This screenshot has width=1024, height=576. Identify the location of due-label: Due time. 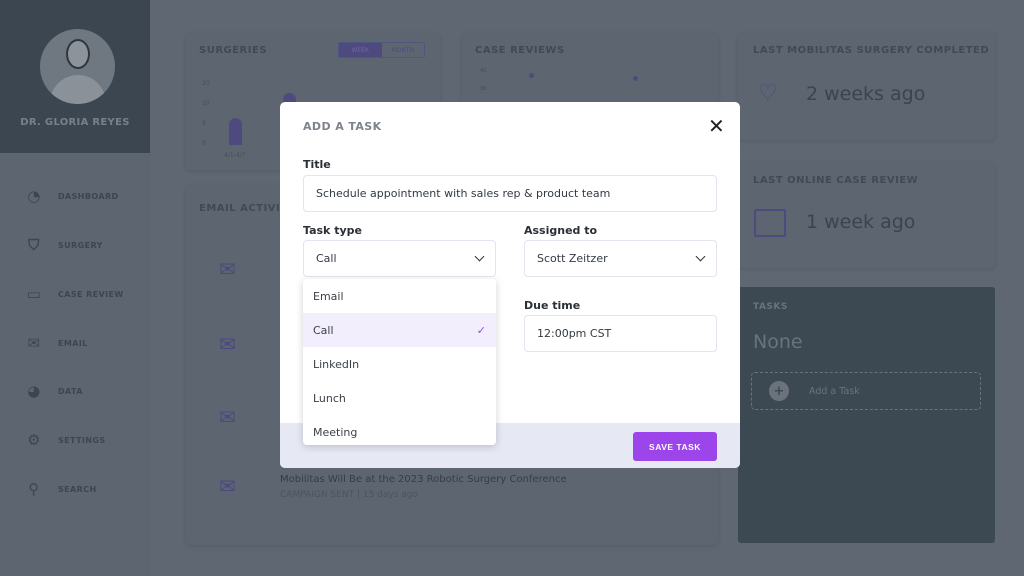
(552, 305).